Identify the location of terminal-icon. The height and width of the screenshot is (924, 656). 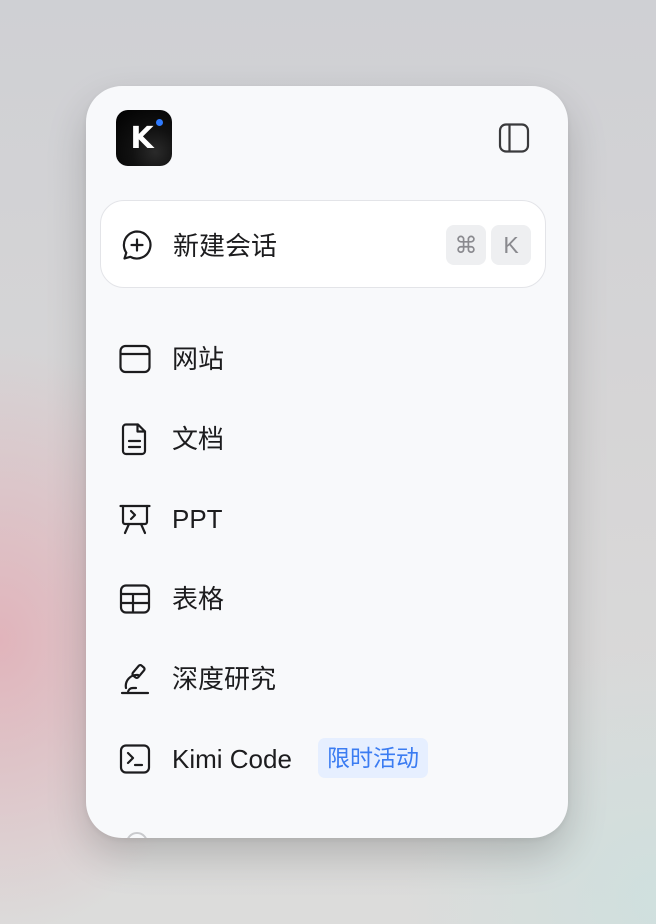
(135, 759).